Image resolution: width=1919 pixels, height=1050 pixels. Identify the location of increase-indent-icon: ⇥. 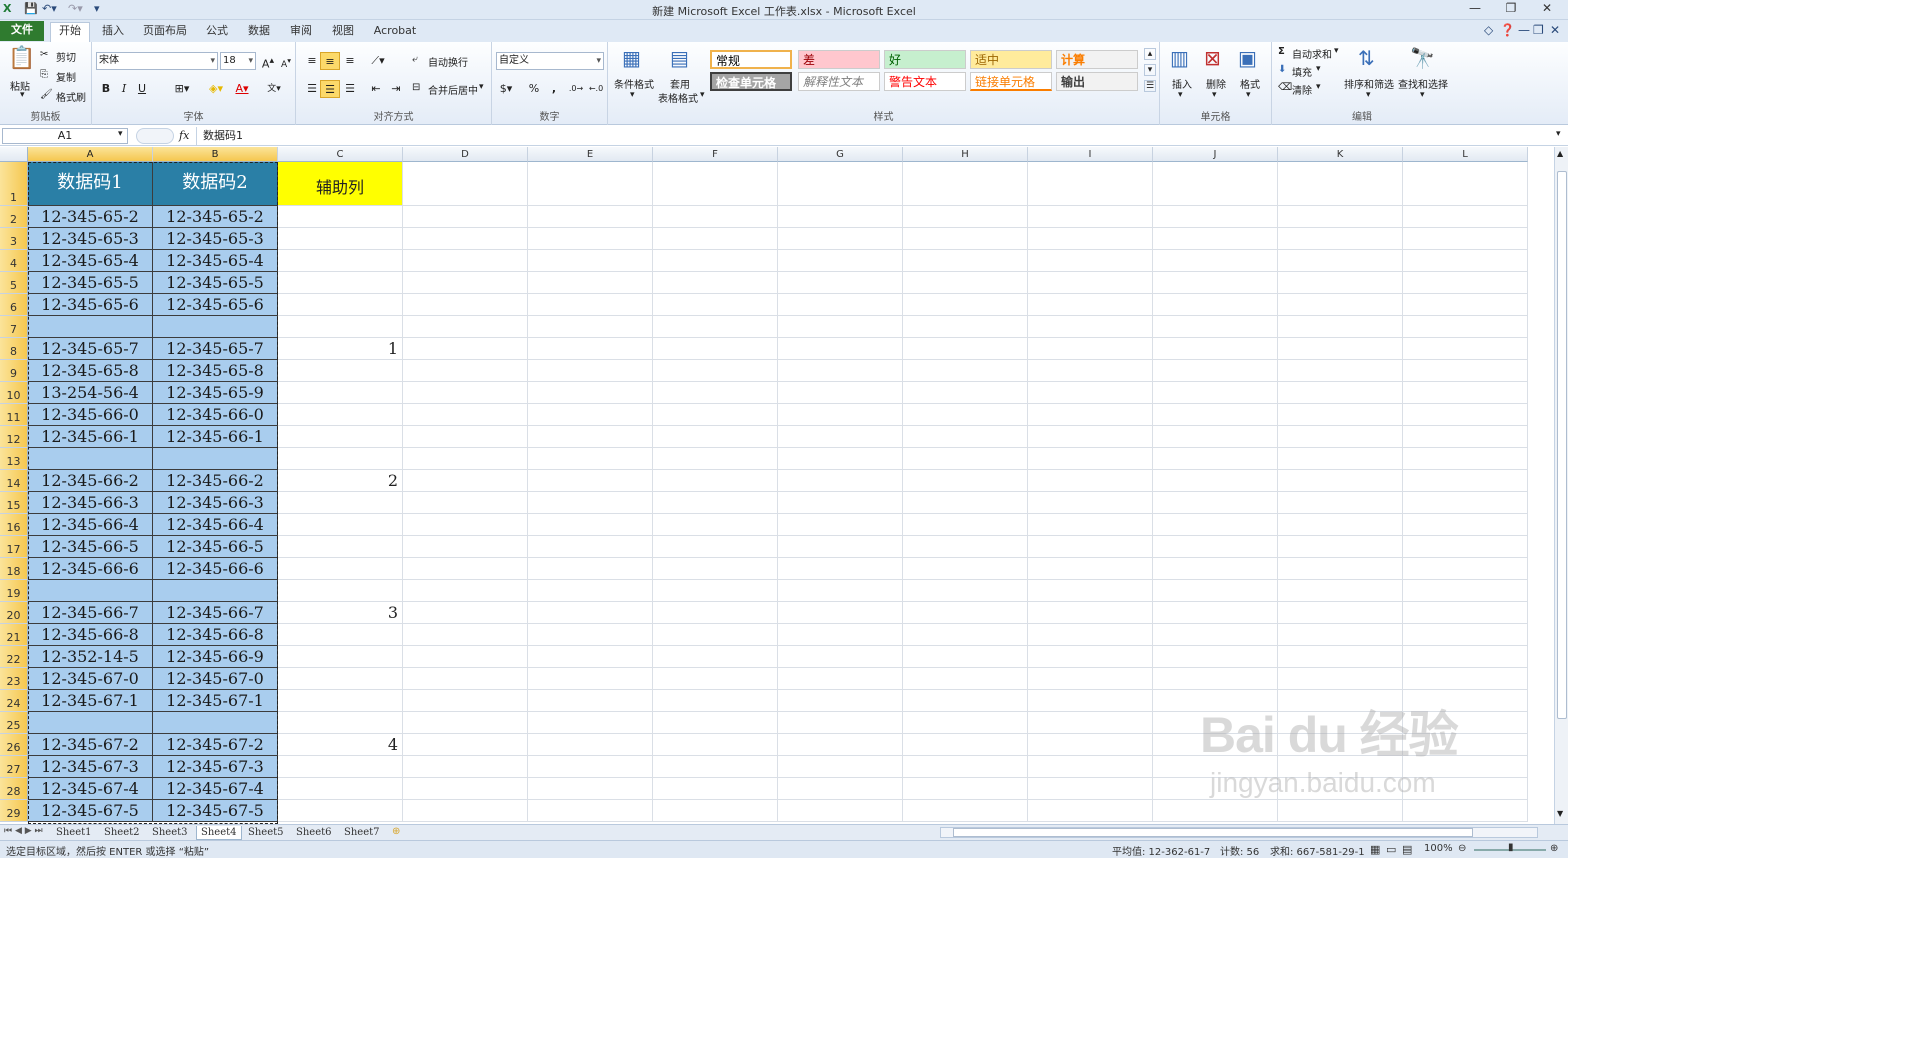
(396, 89).